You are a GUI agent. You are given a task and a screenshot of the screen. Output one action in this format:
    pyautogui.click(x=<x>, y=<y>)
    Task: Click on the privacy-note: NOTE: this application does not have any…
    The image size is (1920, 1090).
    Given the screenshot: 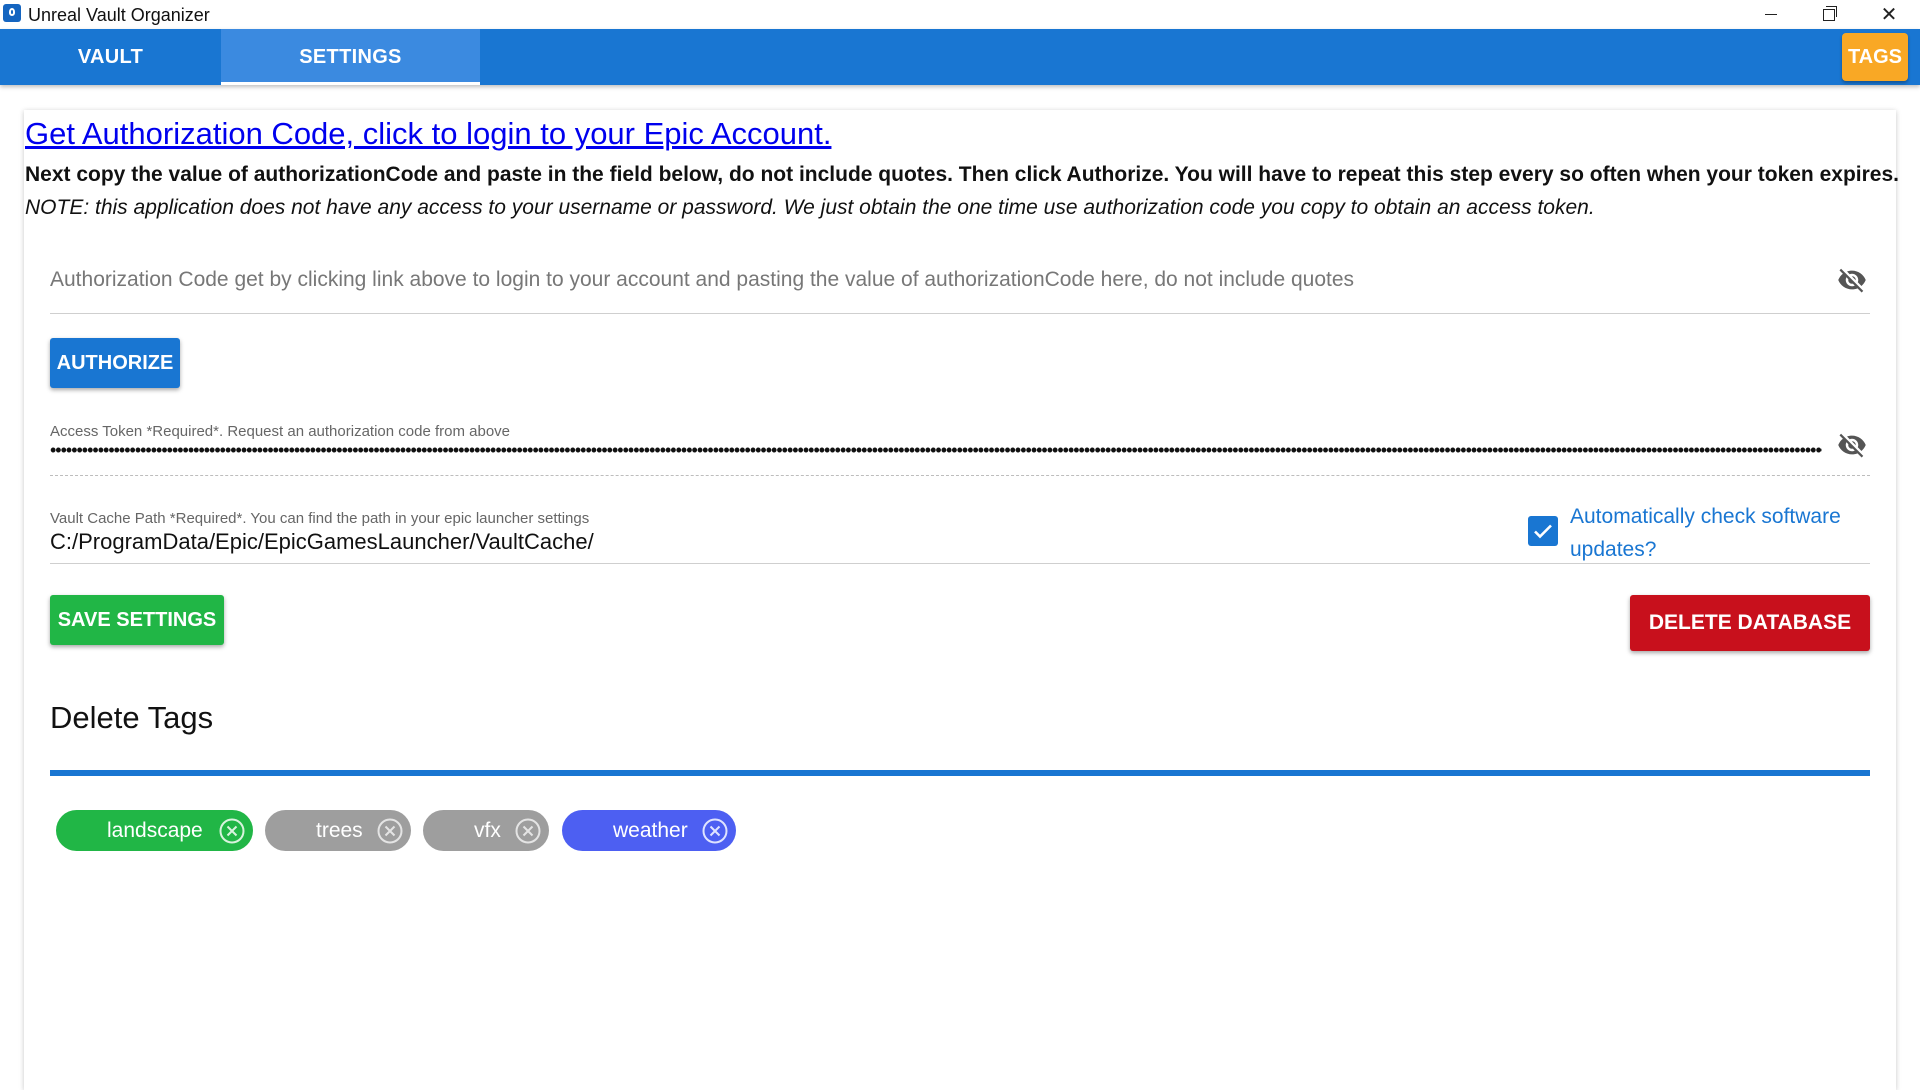 What is the action you would take?
    pyautogui.click(x=810, y=207)
    